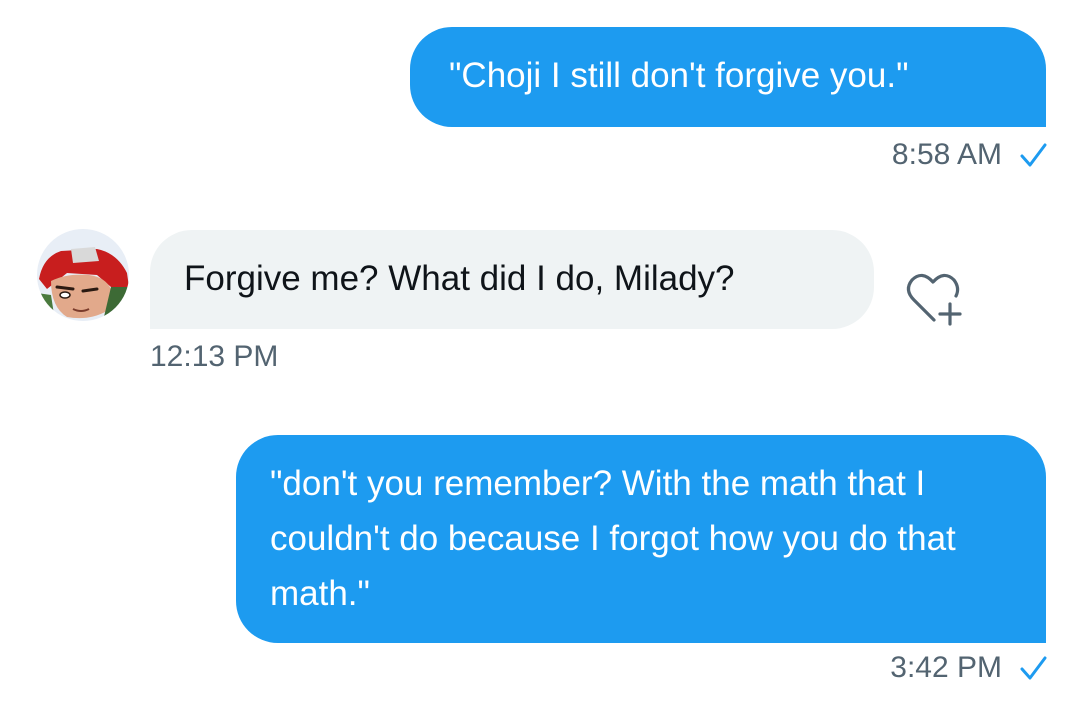 The image size is (1080, 715). I want to click on message-meta: 12:13 PM, so click(214, 357).